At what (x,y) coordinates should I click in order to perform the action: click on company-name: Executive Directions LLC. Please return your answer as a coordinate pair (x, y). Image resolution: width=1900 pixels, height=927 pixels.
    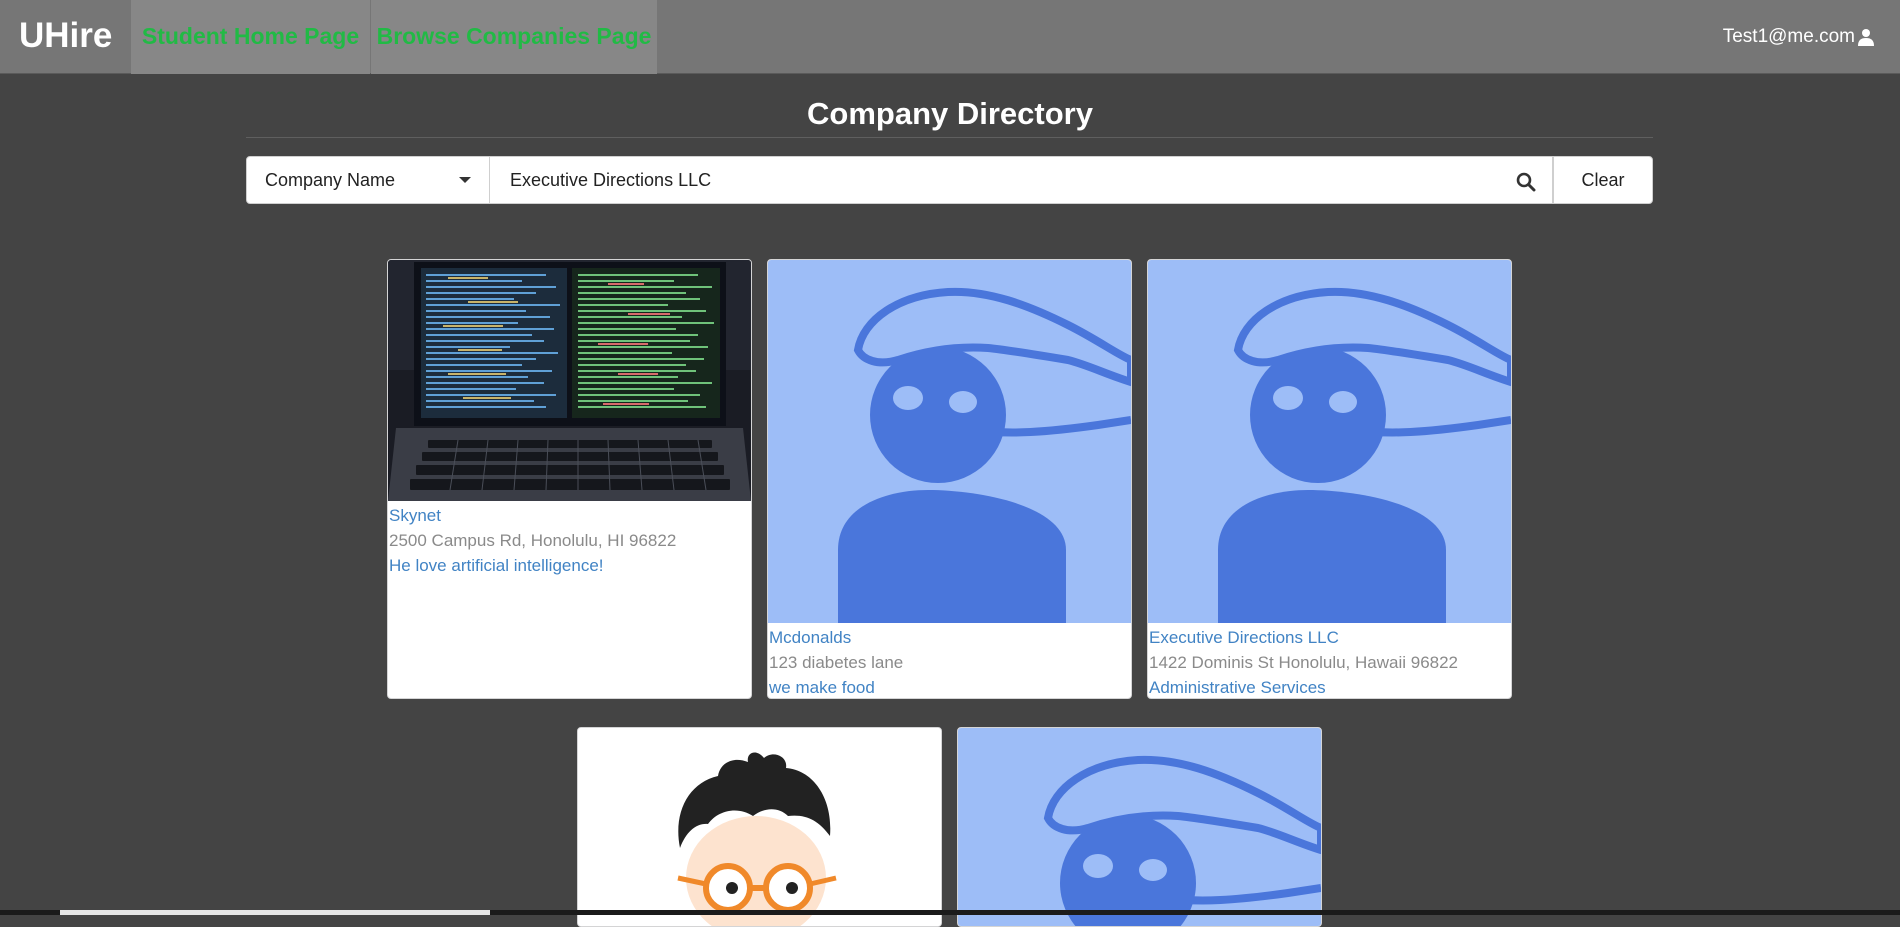
    Looking at the image, I should click on (1330, 637).